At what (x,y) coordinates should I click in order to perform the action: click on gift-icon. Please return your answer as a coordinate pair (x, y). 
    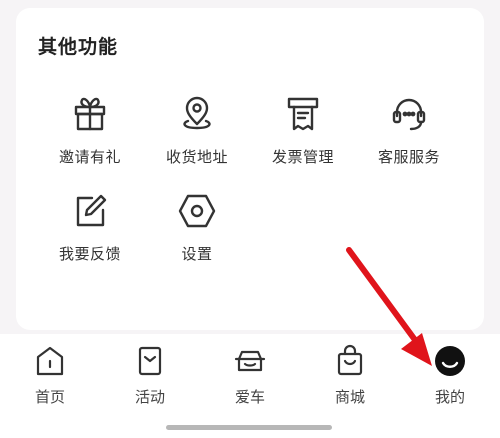
    Looking at the image, I should click on (90, 114).